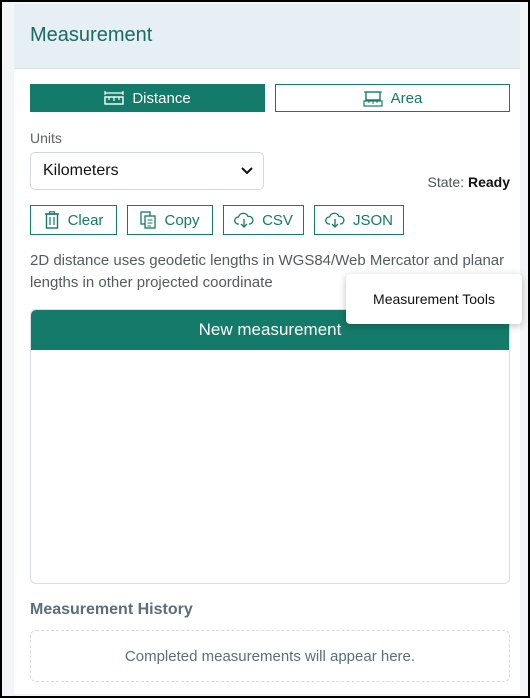 This screenshot has height=698, width=530. I want to click on panel-header: Measurement, so click(267, 36).